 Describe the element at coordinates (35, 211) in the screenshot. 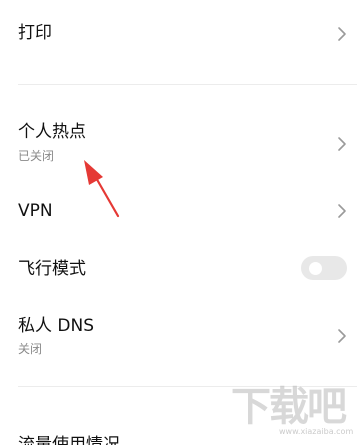

I see `setting-label: VPN` at that location.